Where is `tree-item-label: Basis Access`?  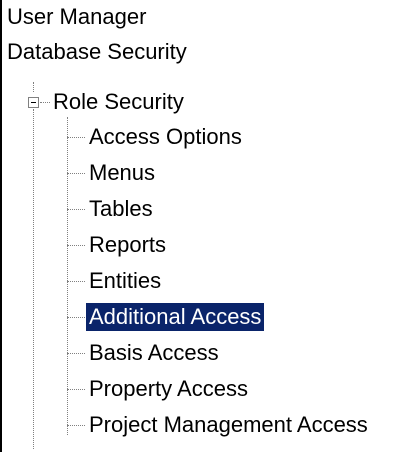 tree-item-label: Basis Access is located at coordinates (154, 352).